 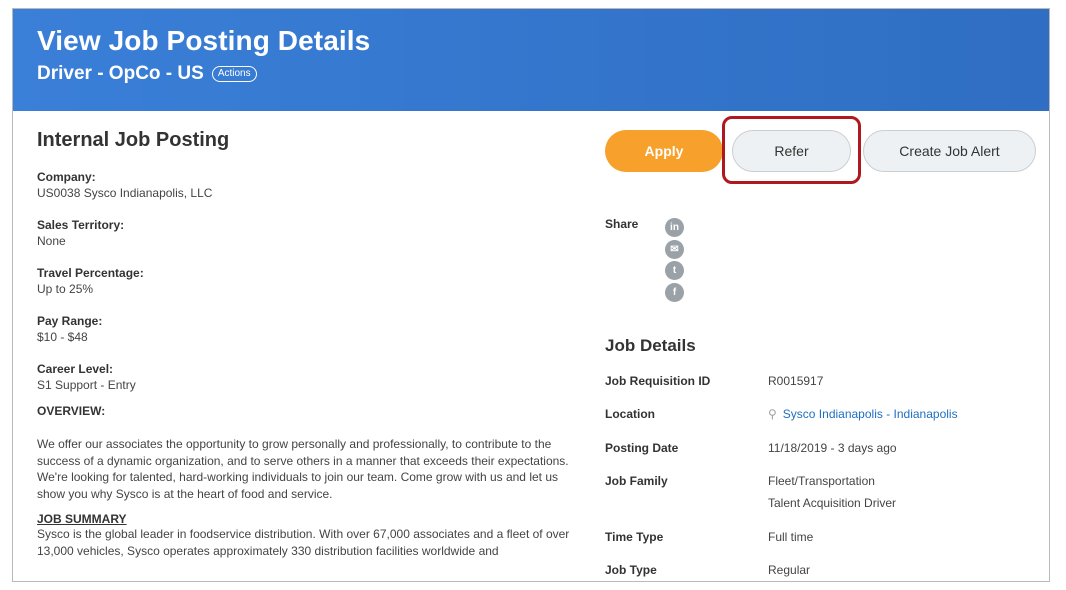 What do you see at coordinates (674, 270) in the screenshot?
I see `twitter-icon: t` at bounding box center [674, 270].